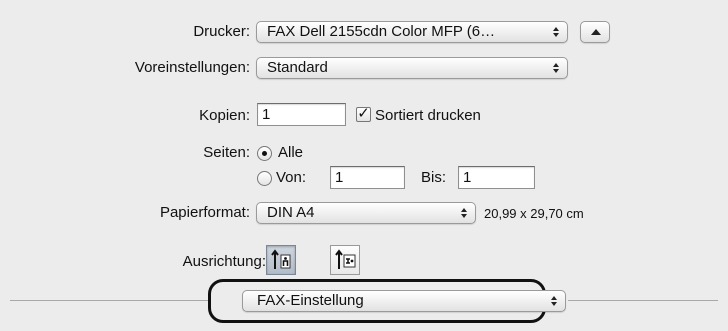  What do you see at coordinates (221, 31) in the screenshot?
I see `printer-label: Drucker:` at bounding box center [221, 31].